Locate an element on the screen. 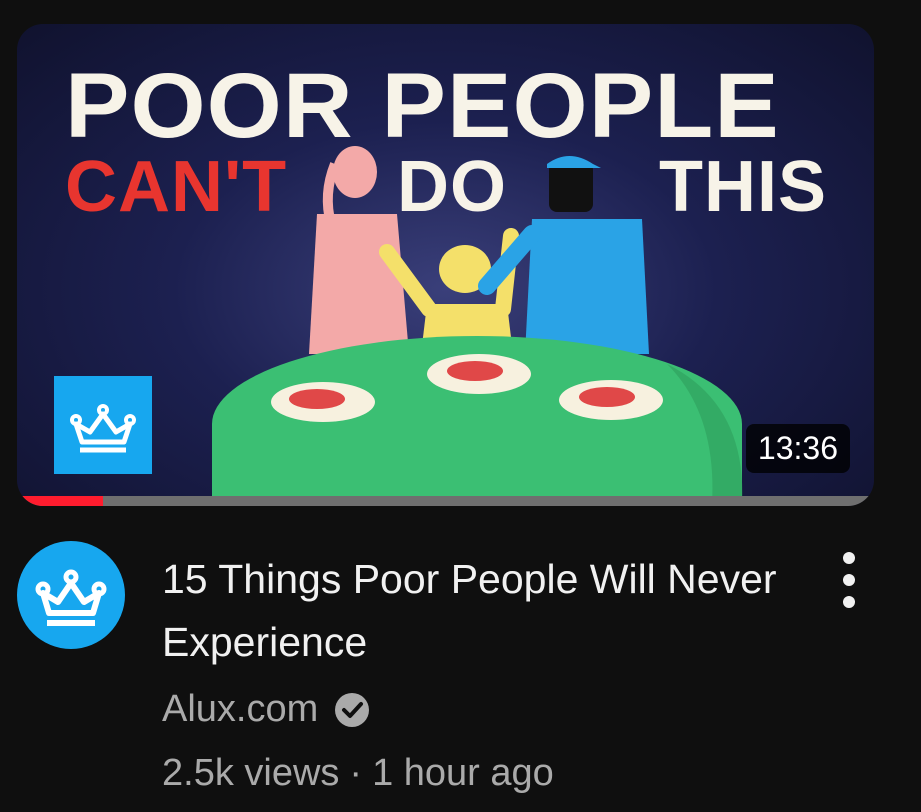 Image resolution: width=921 pixels, height=812 pixels. man-figure is located at coordinates (563, 255).